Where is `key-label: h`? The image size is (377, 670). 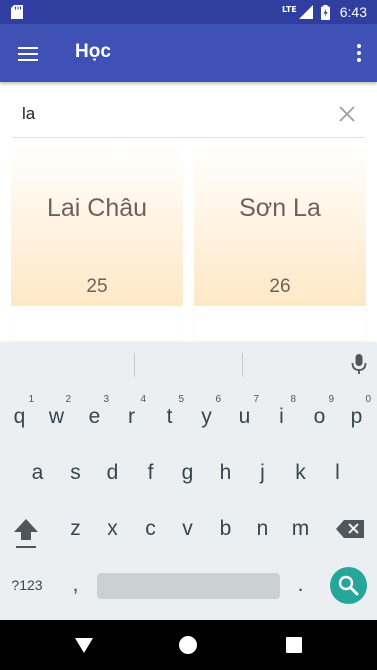 key-label: h is located at coordinates (225, 472).